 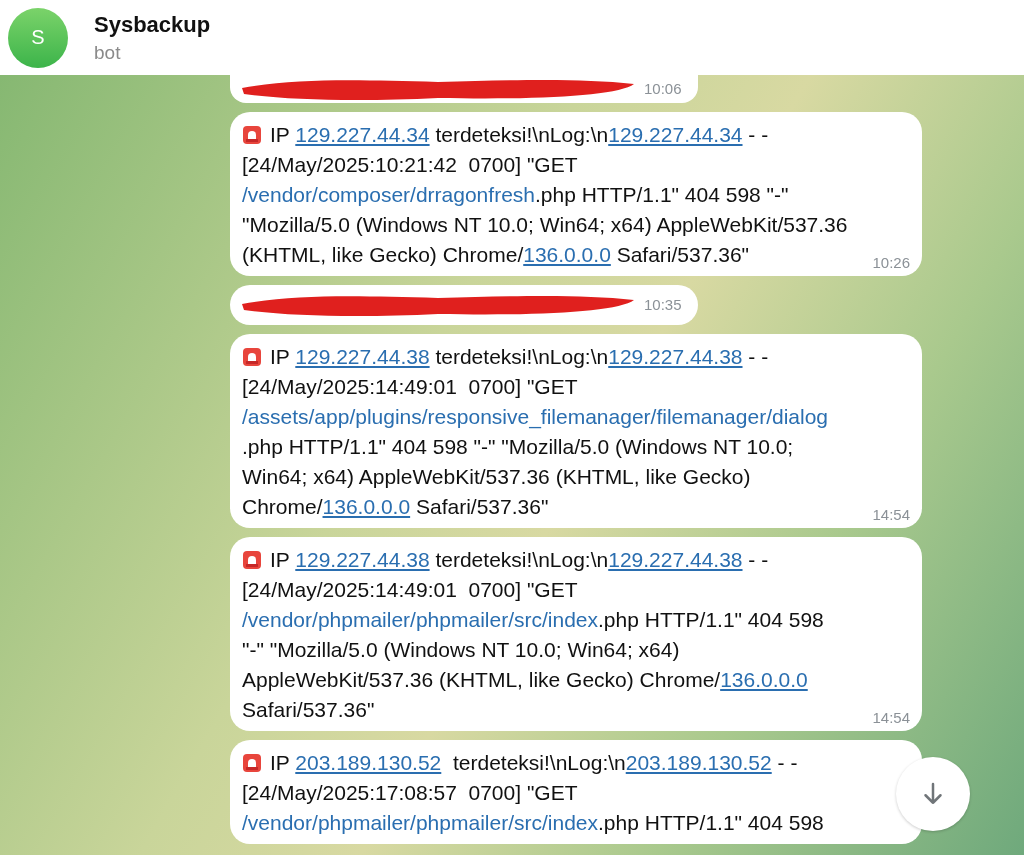 What do you see at coordinates (383, 254) in the screenshot?
I see `message-text: (KHTML, like Gecko) Chrome/` at bounding box center [383, 254].